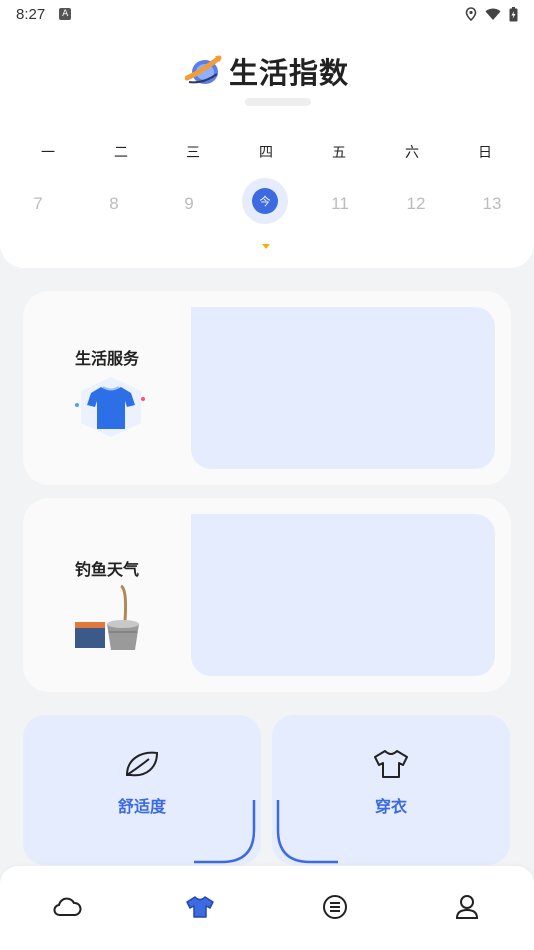 This screenshot has width=534, height=950. I want to click on today-badge: 今, so click(265, 201).